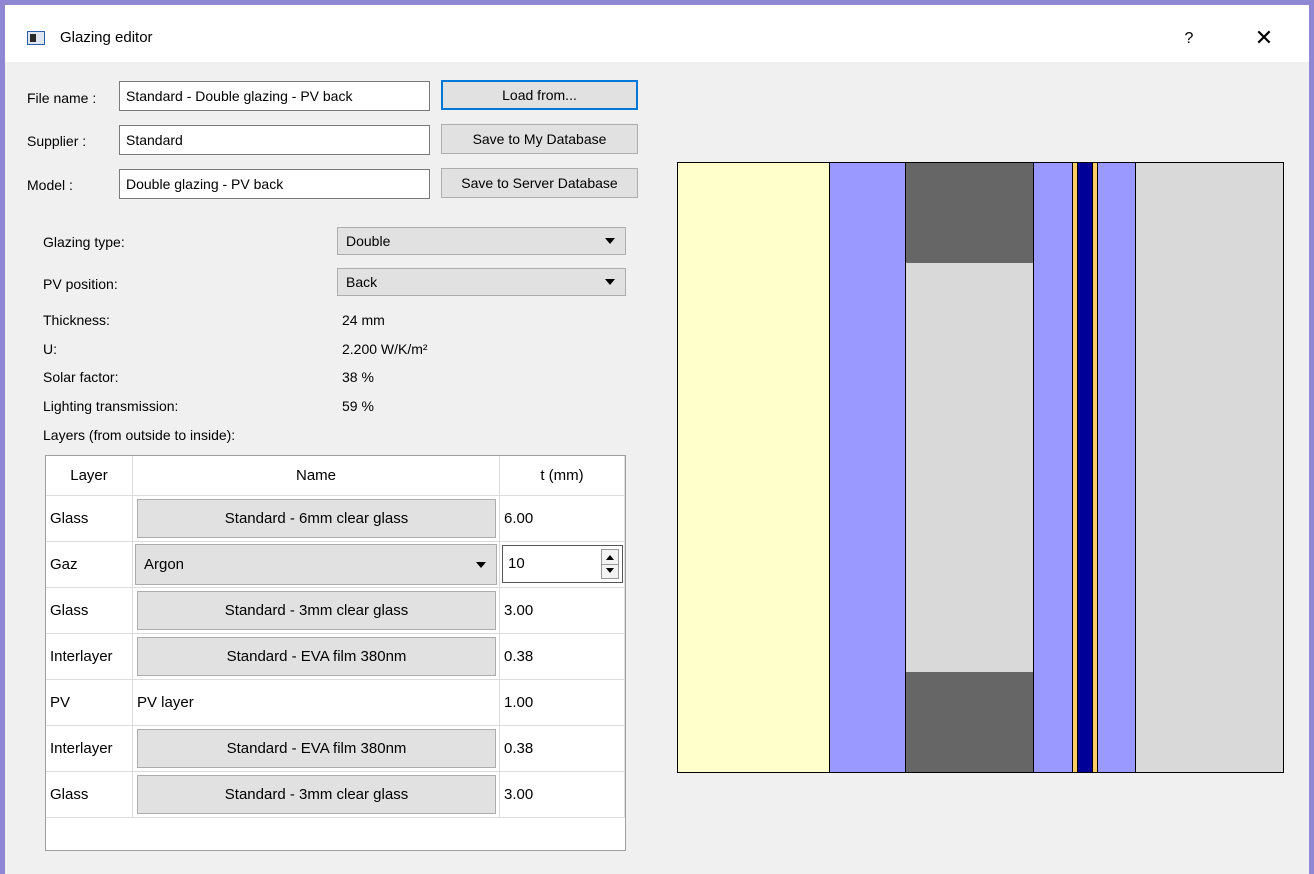  I want to click on gas-layer, so click(970, 467).